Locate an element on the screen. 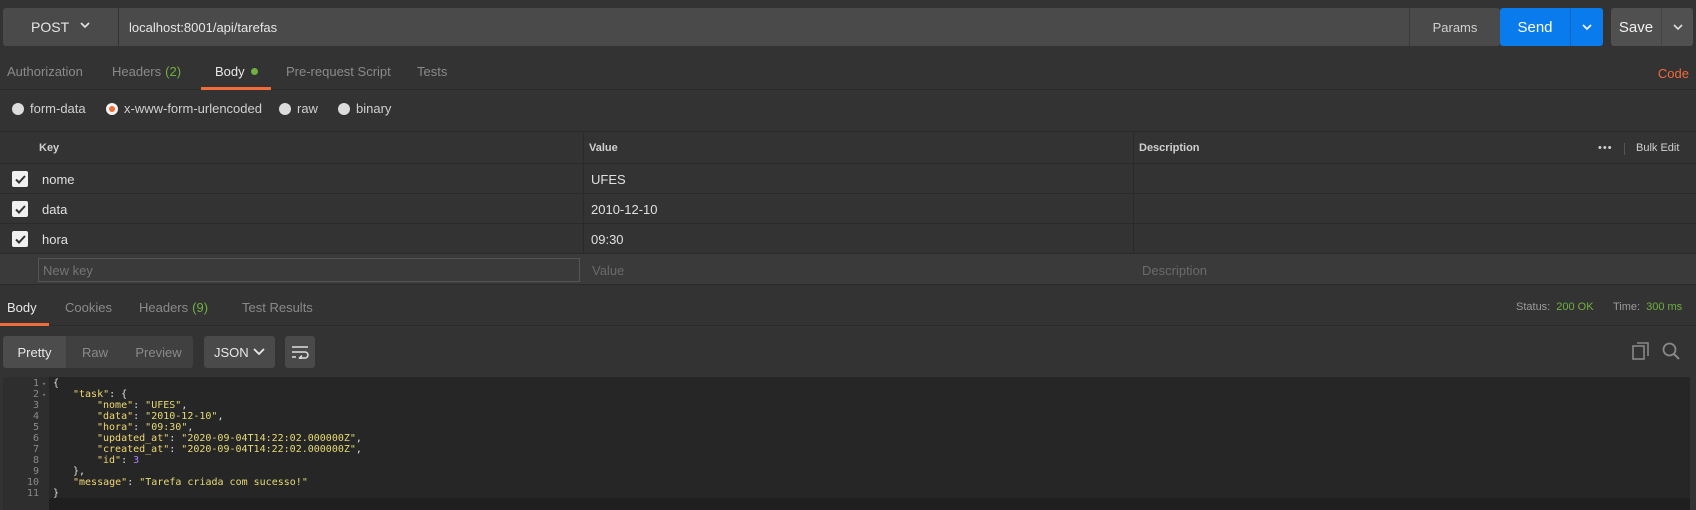  format-label: JSON is located at coordinates (231, 352).